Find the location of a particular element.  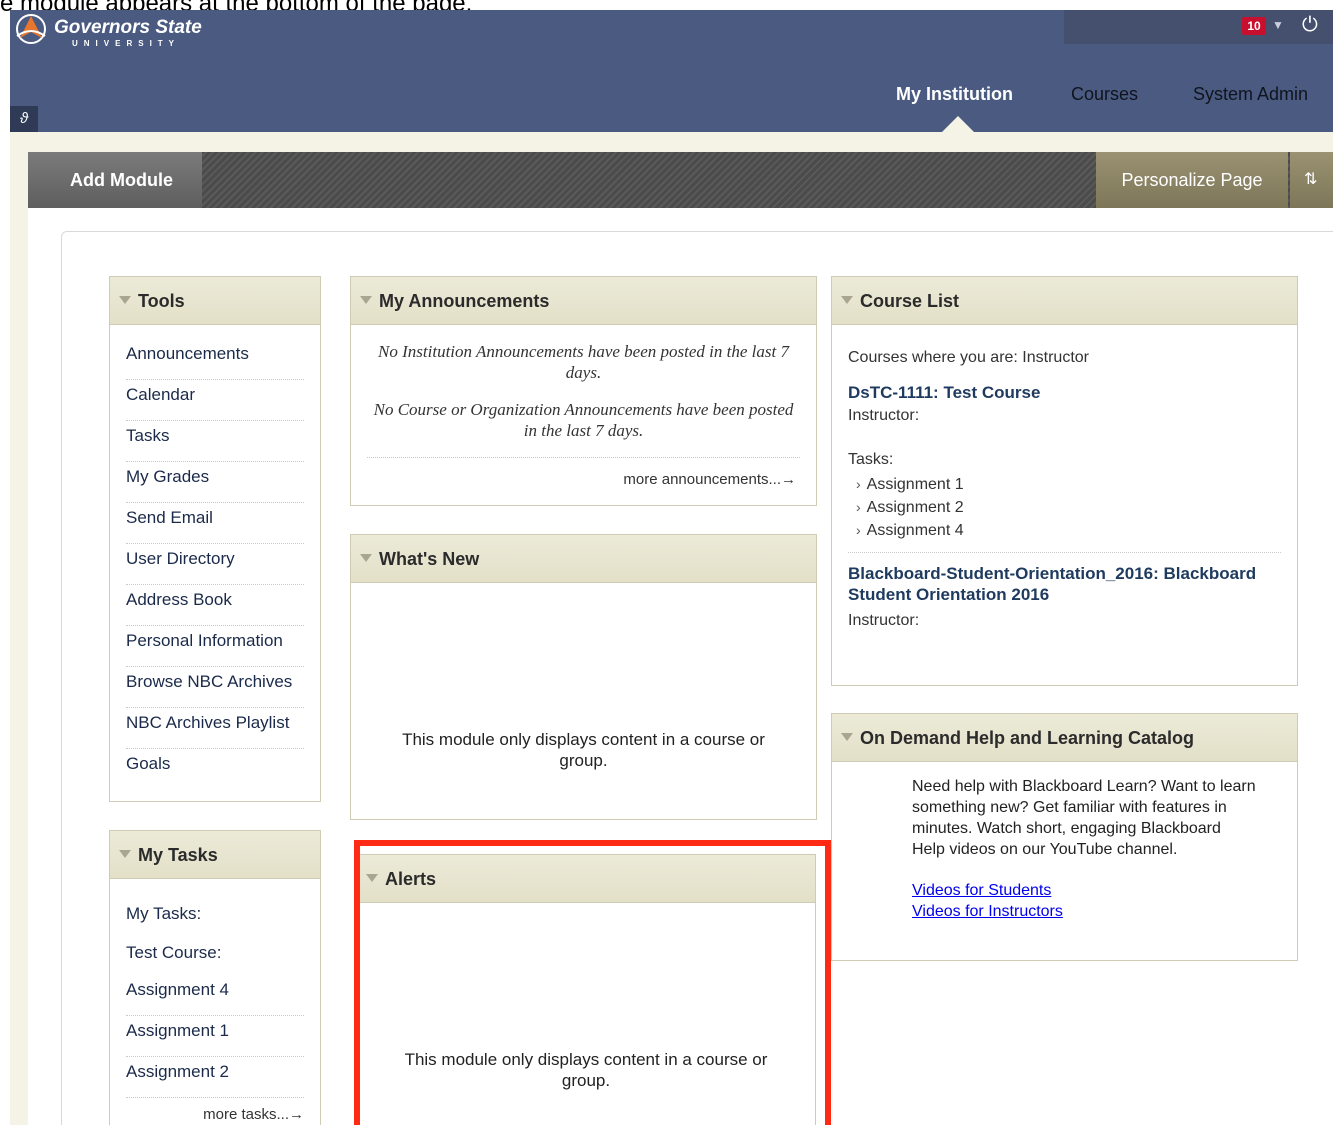

task-link-assignment-2: Assignment 2 is located at coordinates (215, 1077).